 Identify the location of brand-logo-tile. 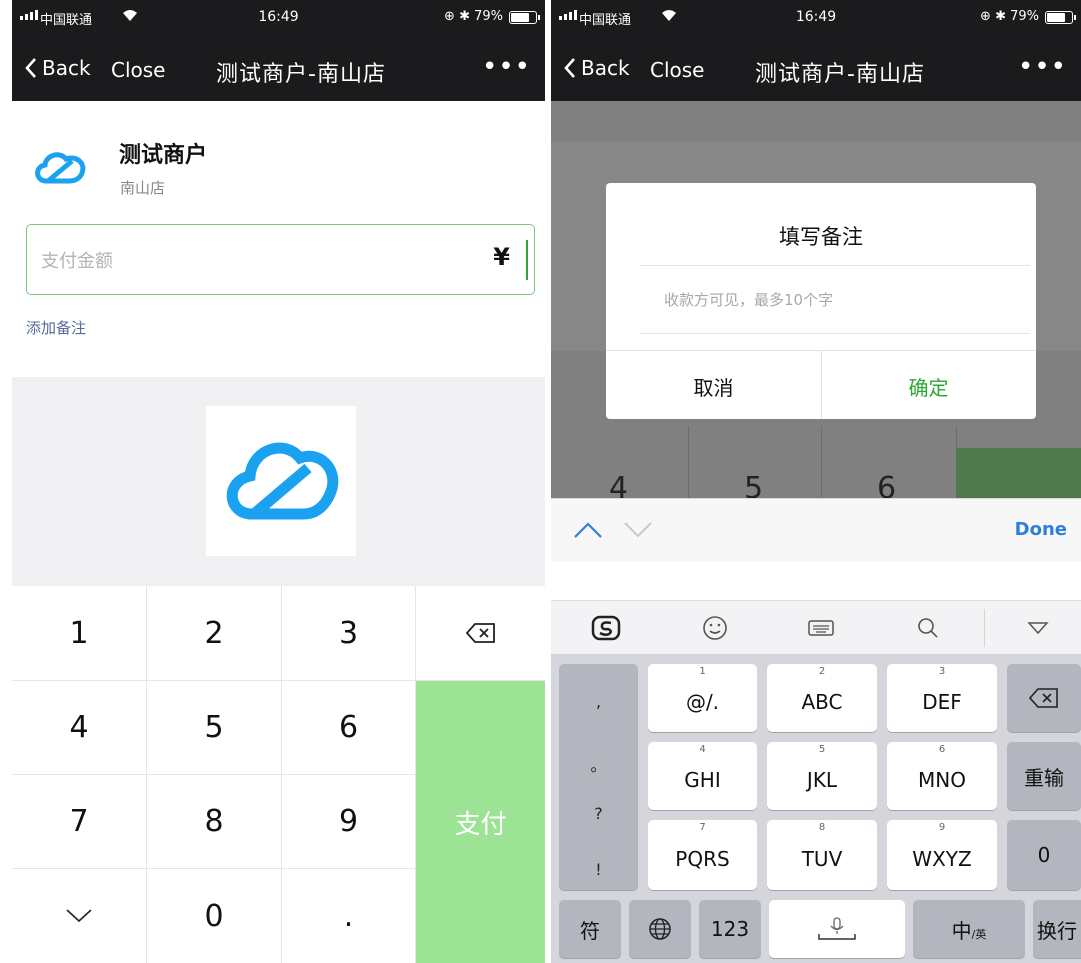
(281, 481).